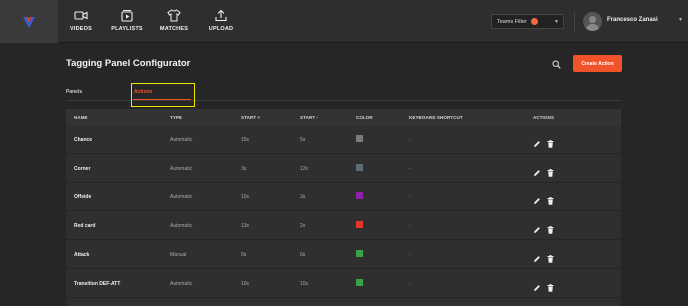  I want to click on nav-playlists: PLAYLISTS, so click(127, 20).